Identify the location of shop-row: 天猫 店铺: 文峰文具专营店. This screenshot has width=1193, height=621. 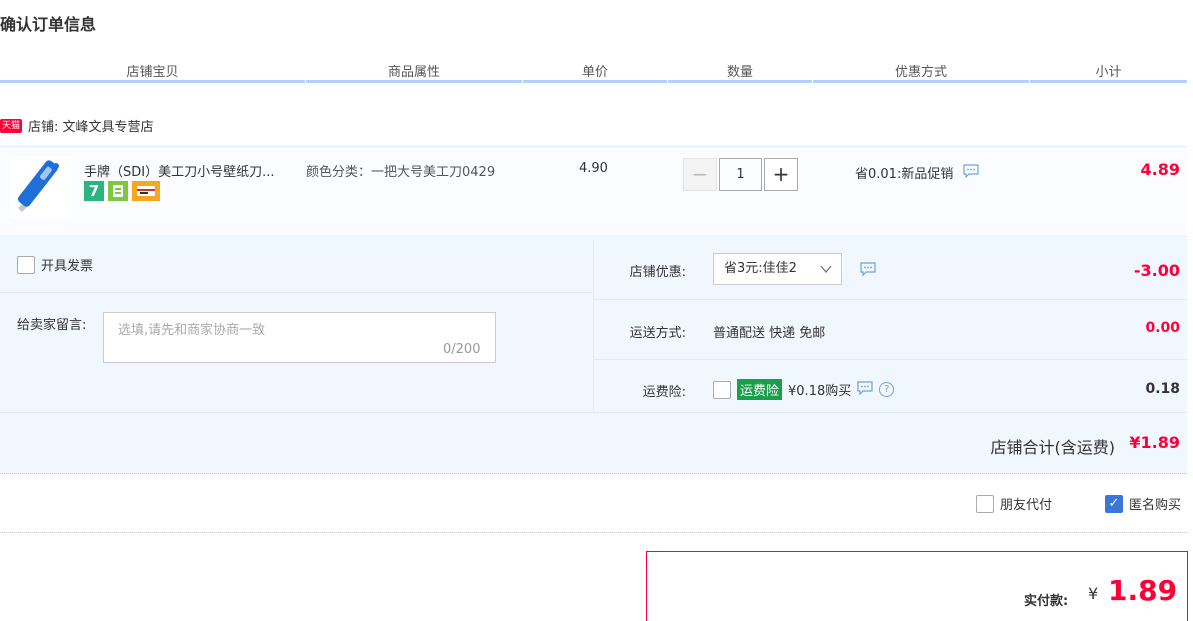
(77, 125).